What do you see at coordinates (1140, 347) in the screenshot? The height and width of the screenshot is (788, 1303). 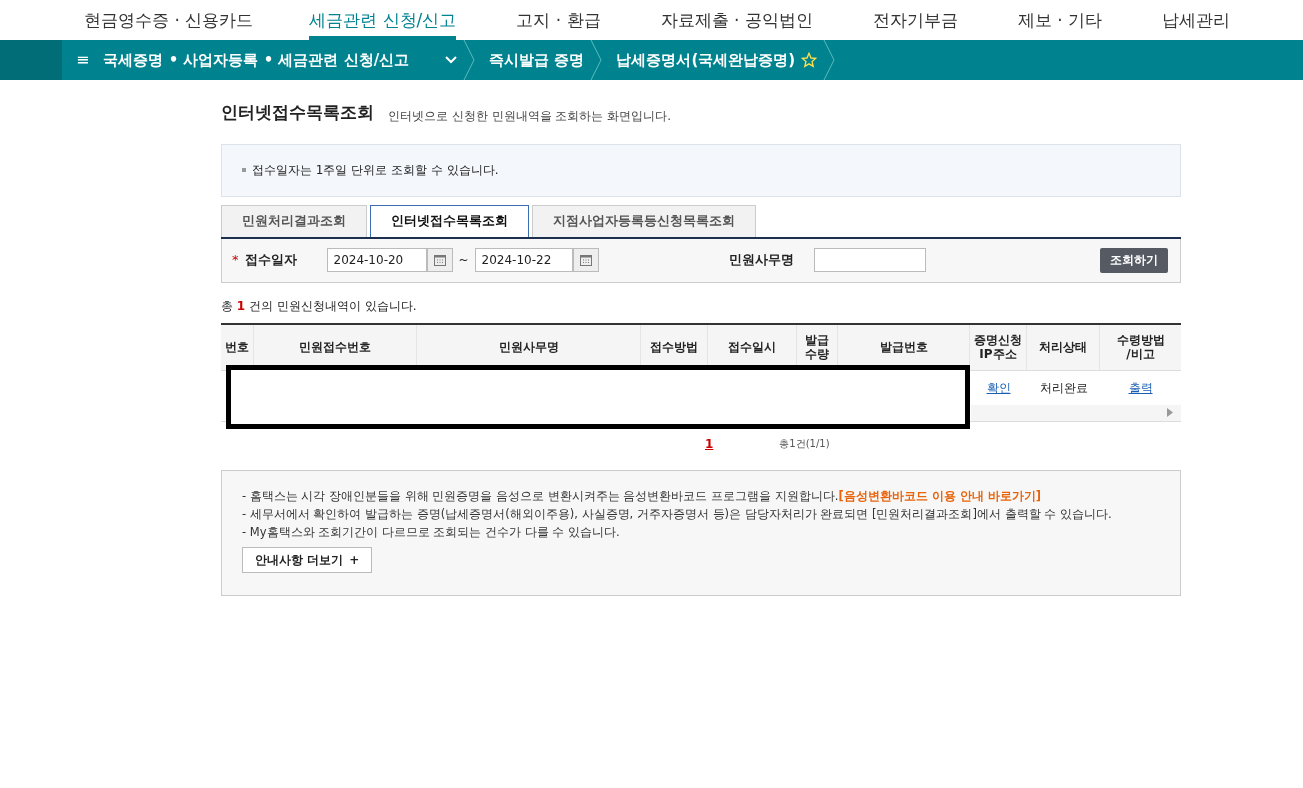 I see `column-header: 수령방법 /비고` at bounding box center [1140, 347].